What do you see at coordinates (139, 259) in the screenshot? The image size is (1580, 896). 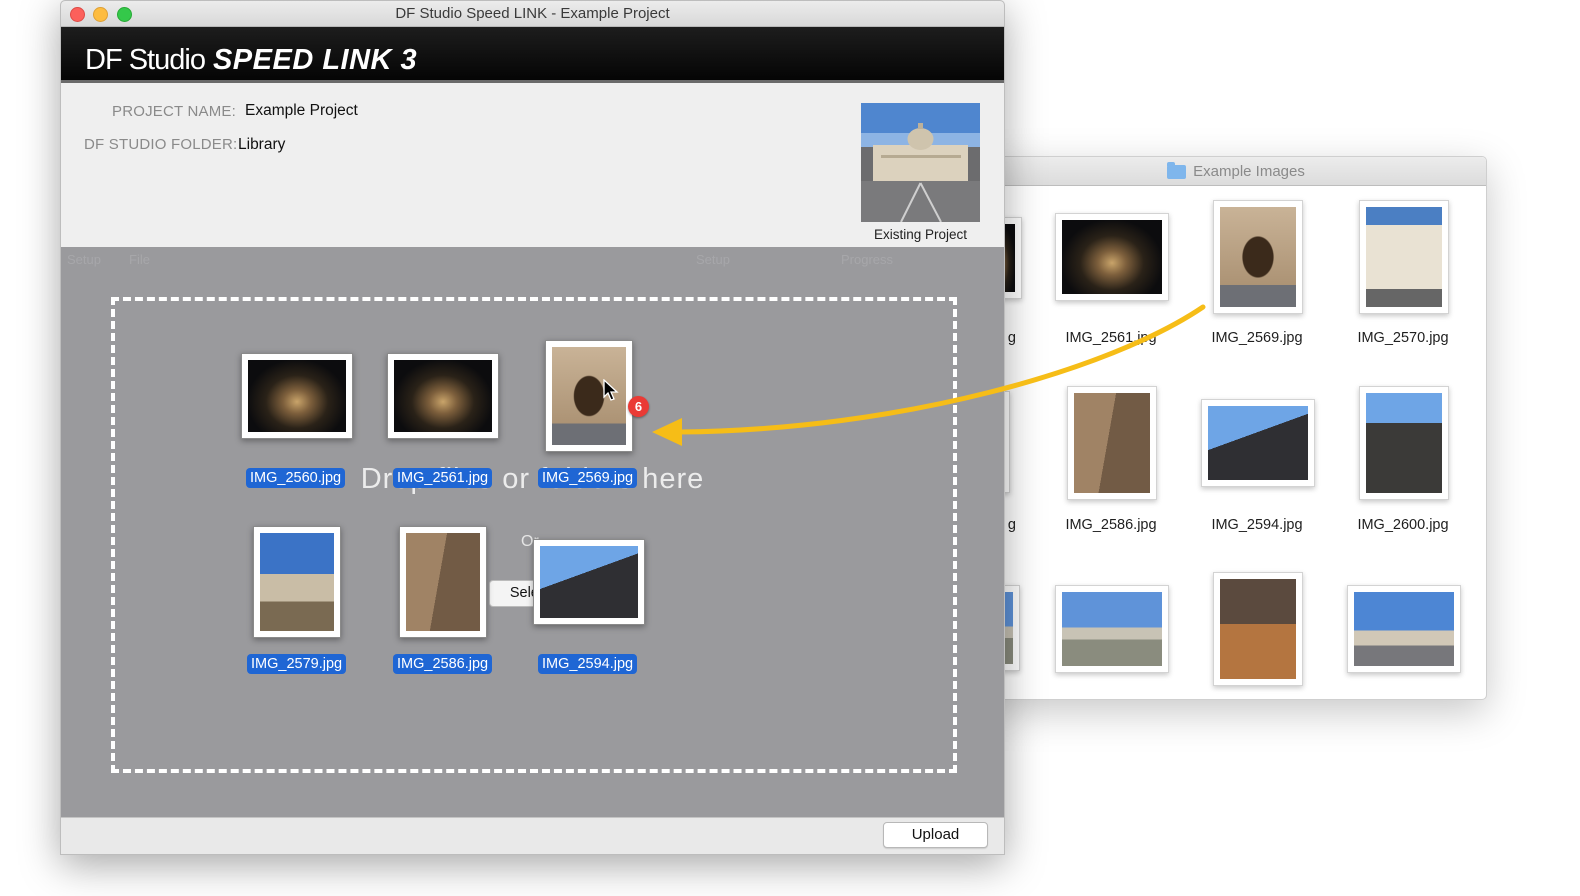 I see `column-header-file: File` at bounding box center [139, 259].